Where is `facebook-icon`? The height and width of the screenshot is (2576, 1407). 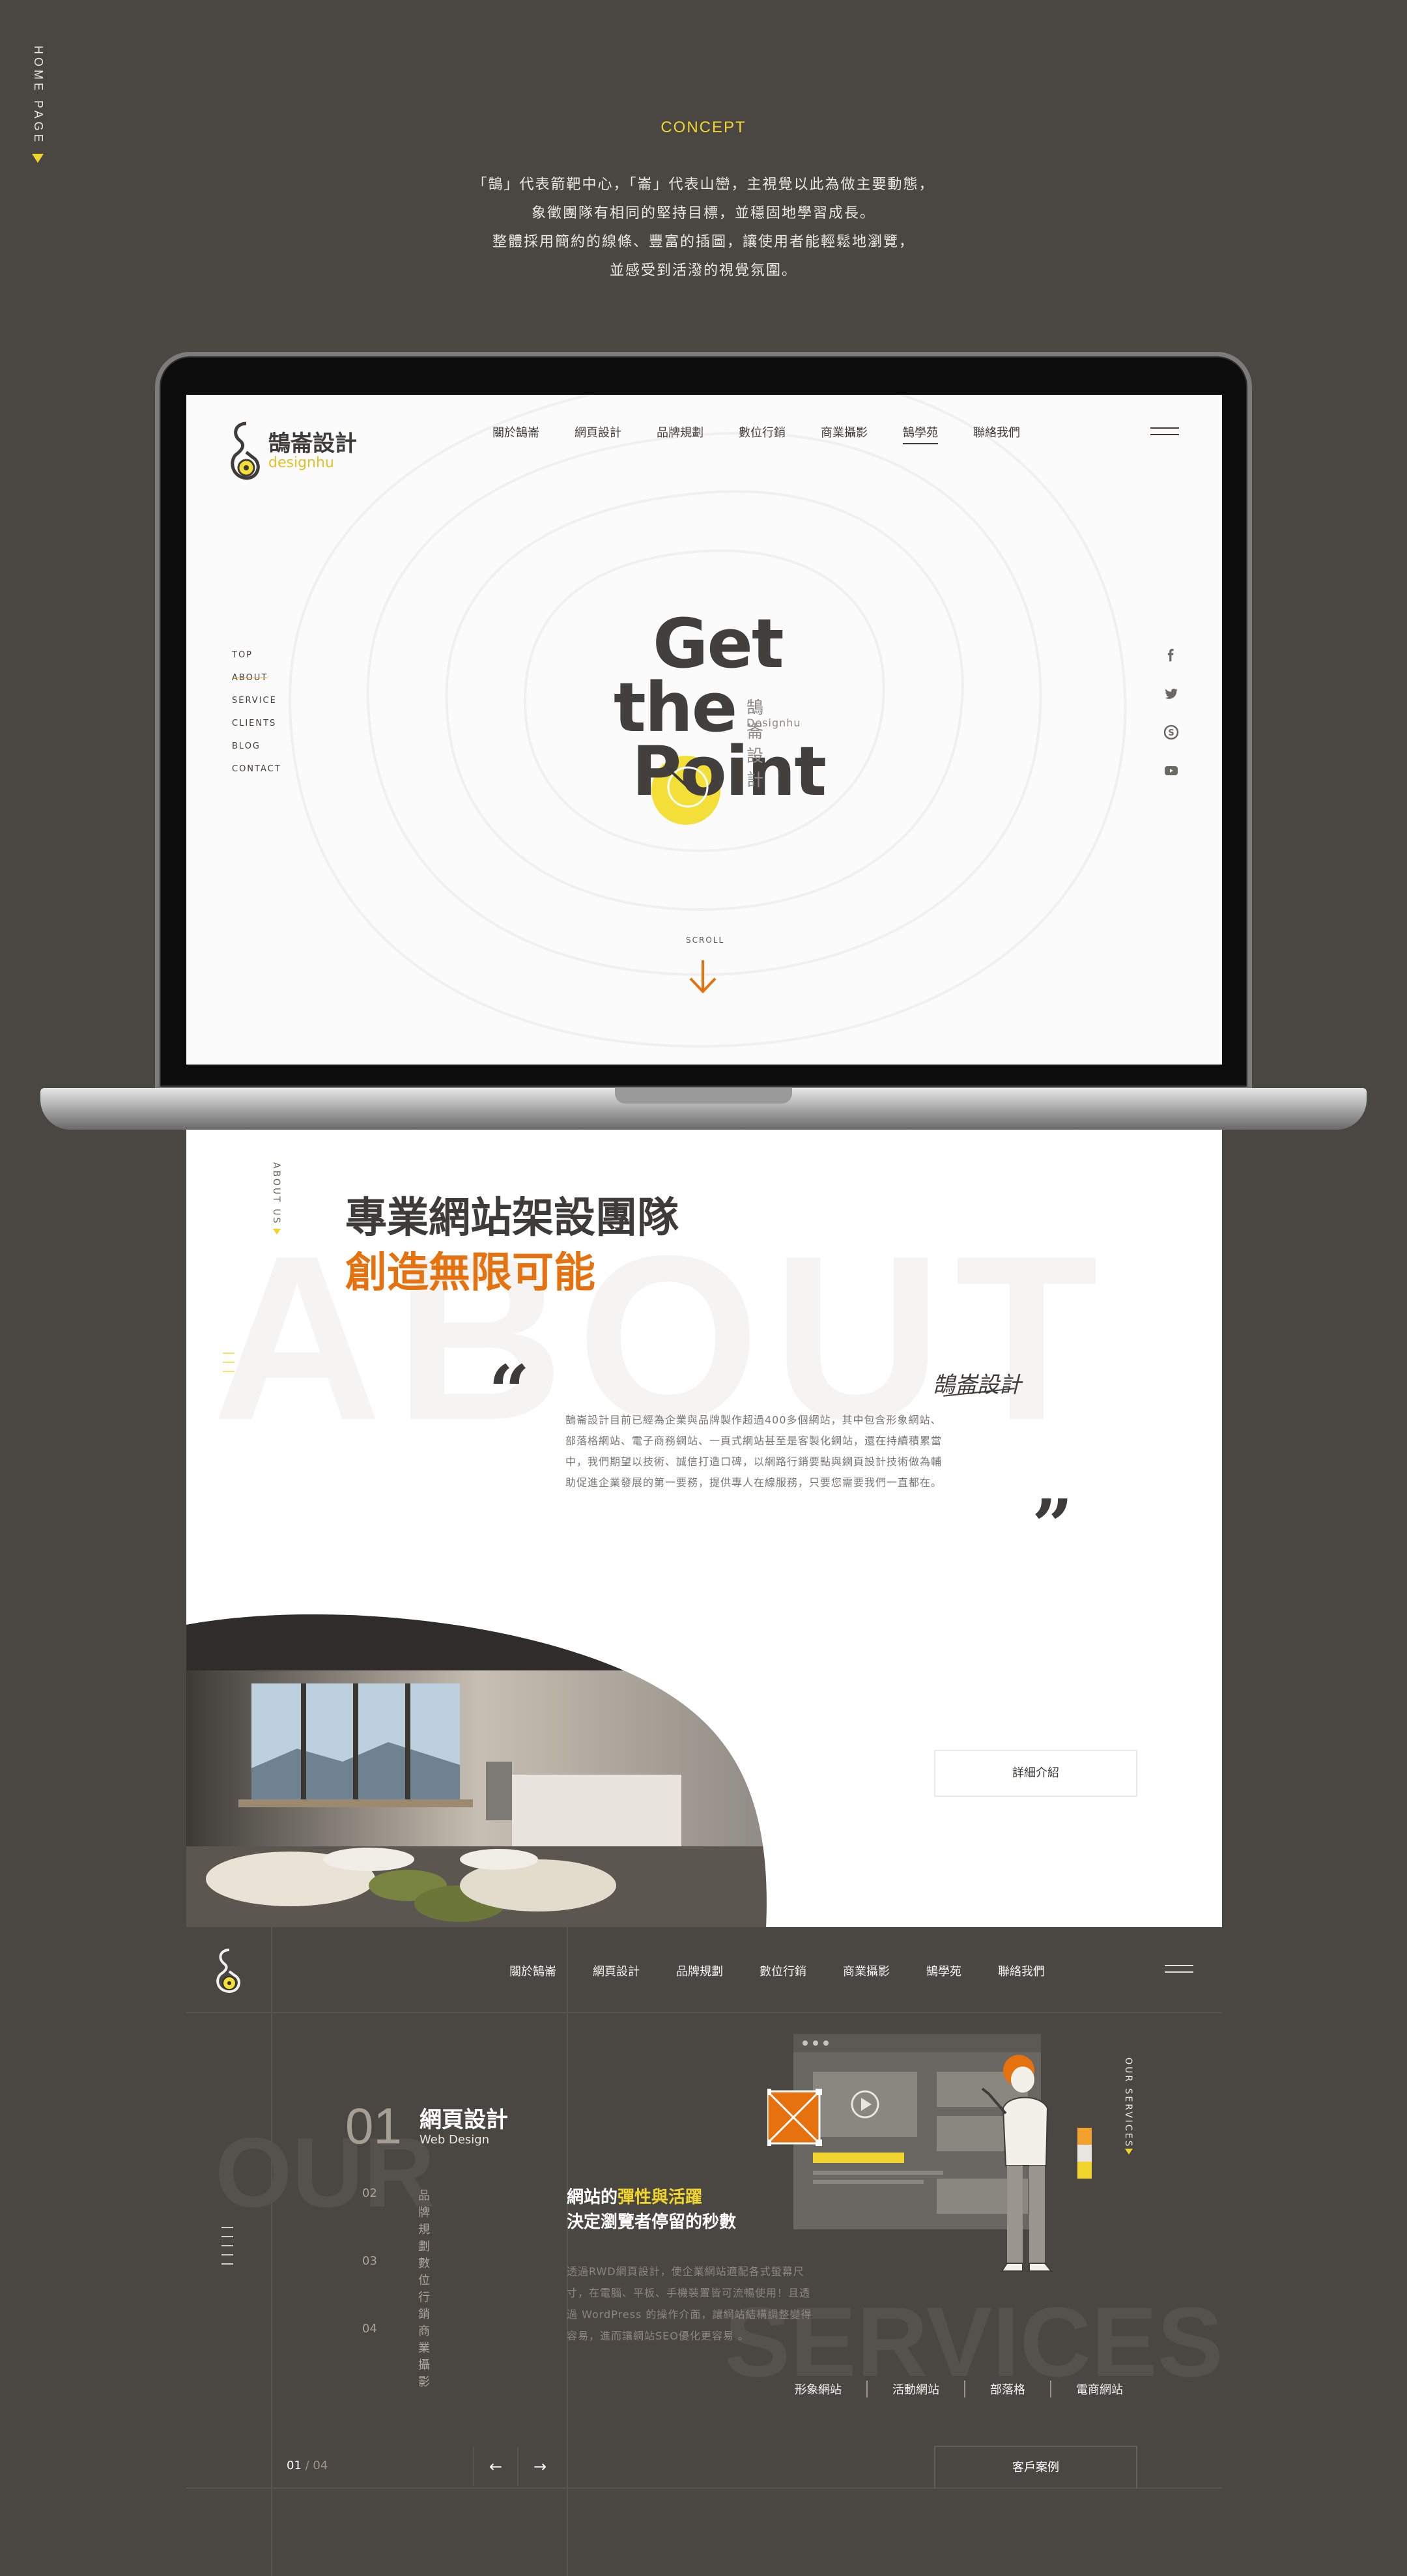 facebook-icon is located at coordinates (1171, 655).